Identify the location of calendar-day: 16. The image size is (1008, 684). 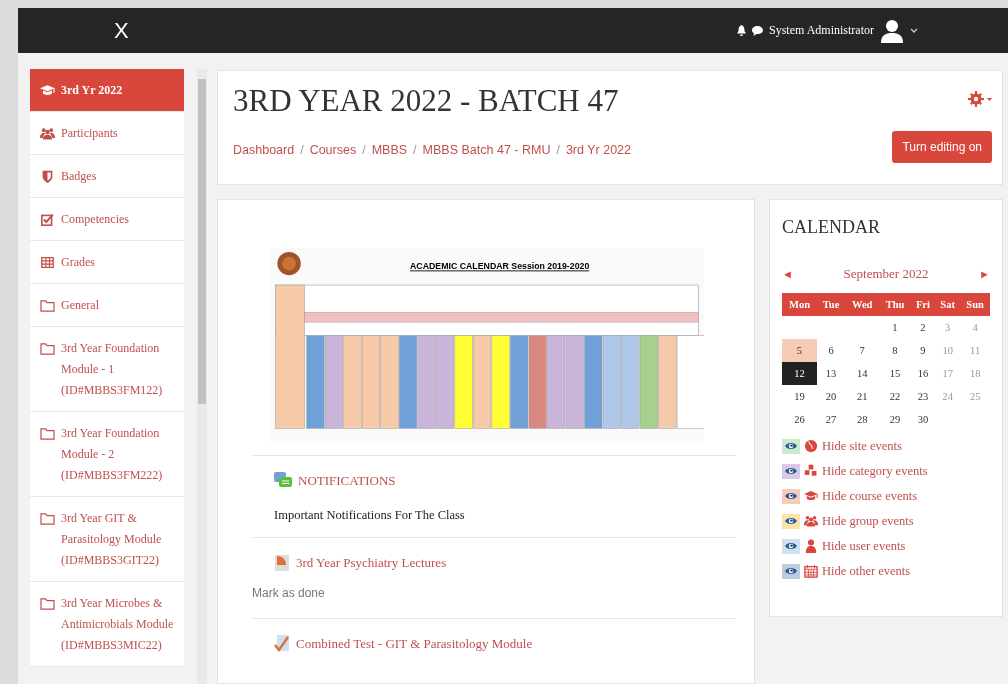
(923, 373).